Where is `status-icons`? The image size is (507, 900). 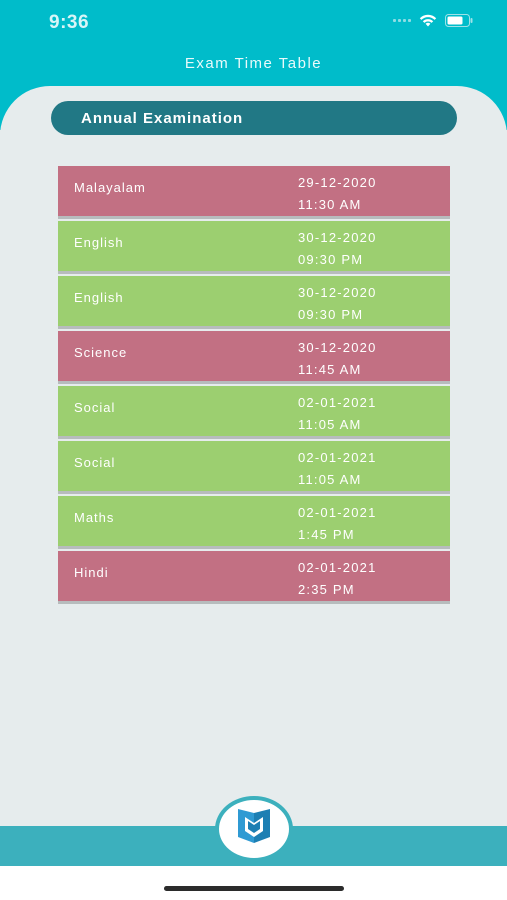
status-icons is located at coordinates (433, 20).